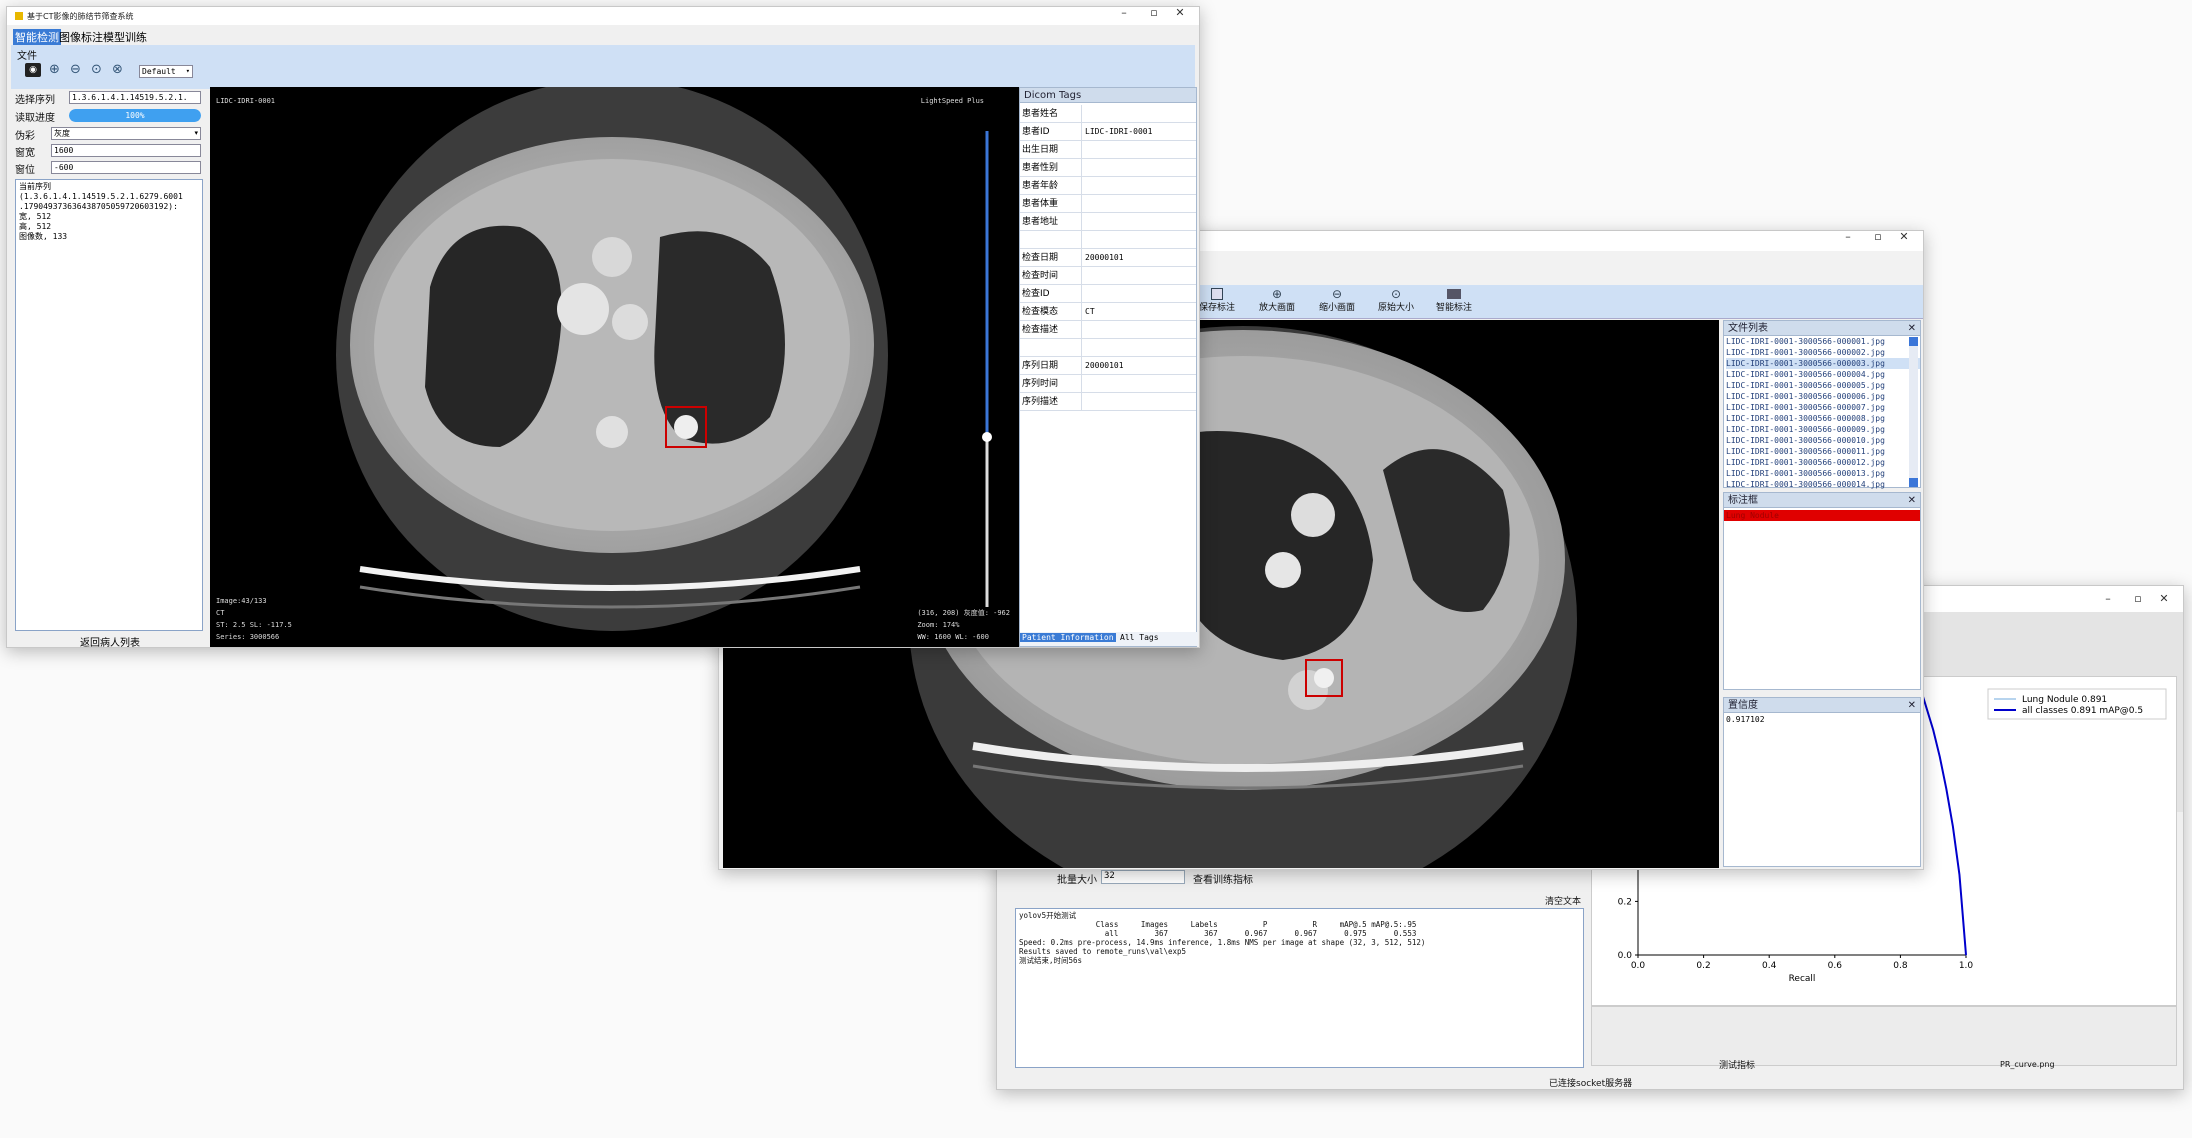  Describe the element at coordinates (1277, 300) in the screenshot. I see `zoom-in-tool: ⊕ 放大画面` at that location.